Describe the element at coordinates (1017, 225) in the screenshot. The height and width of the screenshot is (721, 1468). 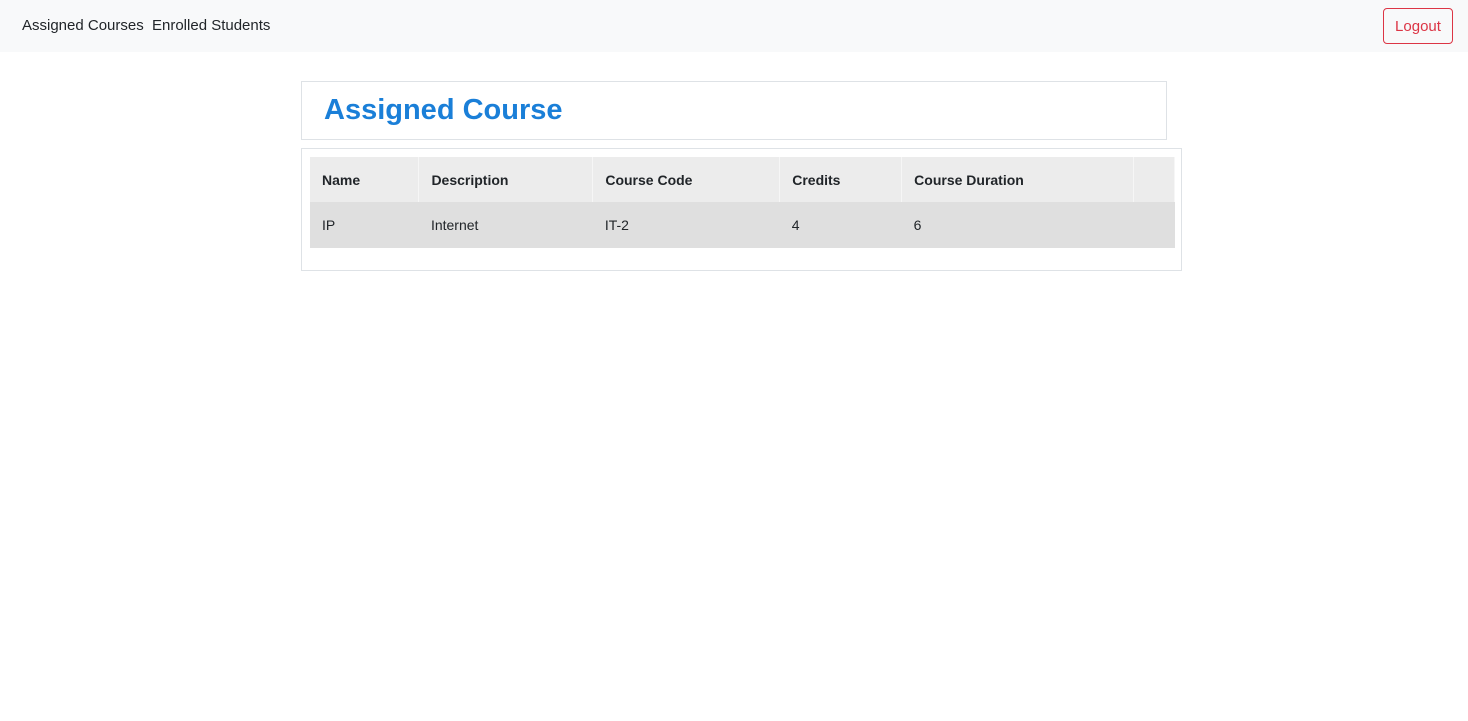
I see `cell-course-duration: 6` at that location.